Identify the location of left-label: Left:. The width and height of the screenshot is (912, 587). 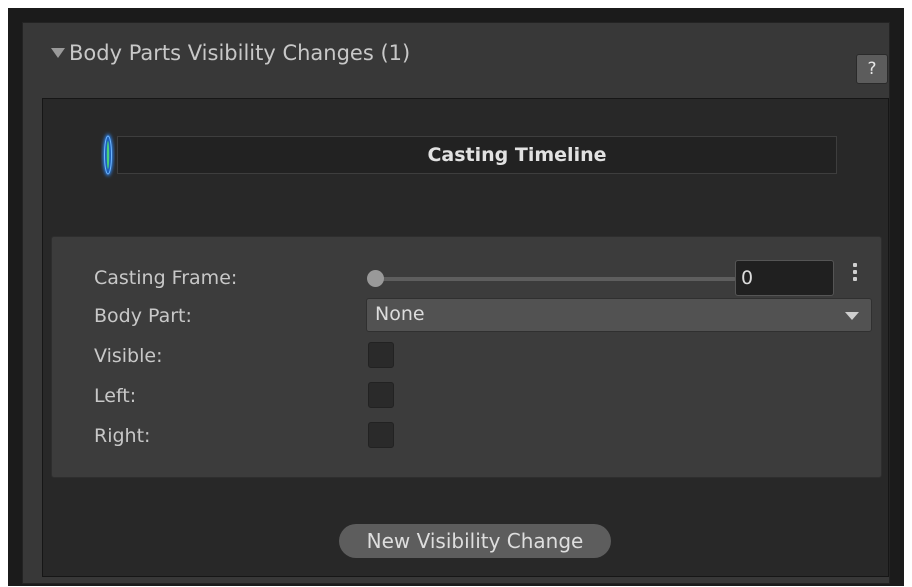
(115, 396).